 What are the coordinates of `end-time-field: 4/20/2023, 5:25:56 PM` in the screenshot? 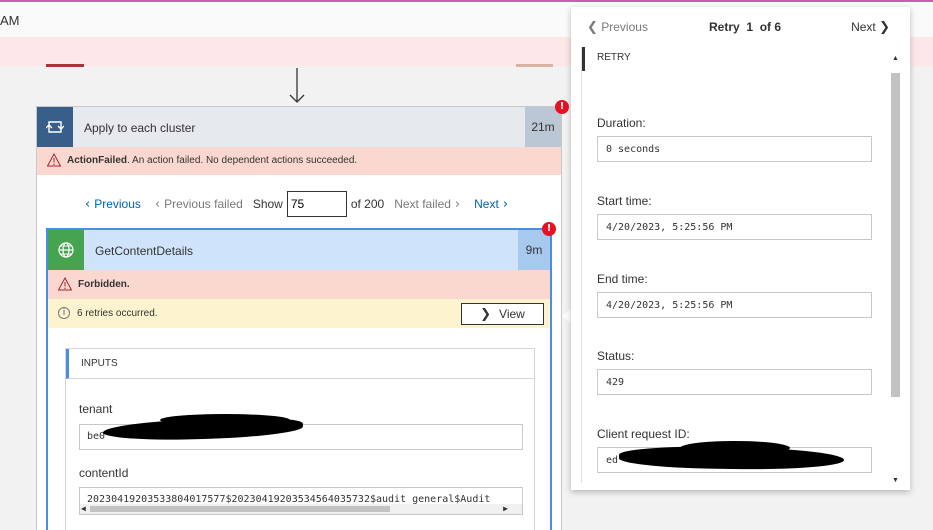 It's located at (734, 305).